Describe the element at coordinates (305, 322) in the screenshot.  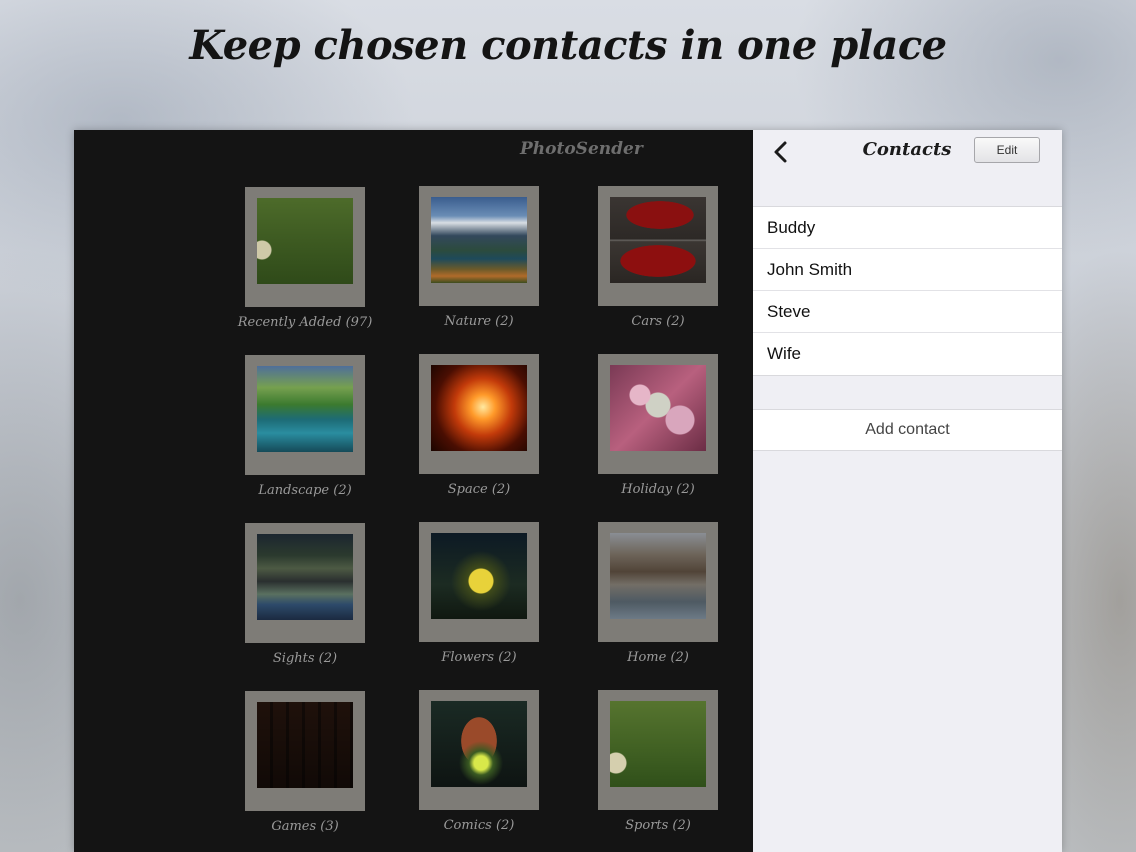
I see `album-label: Recently Added (97)` at that location.